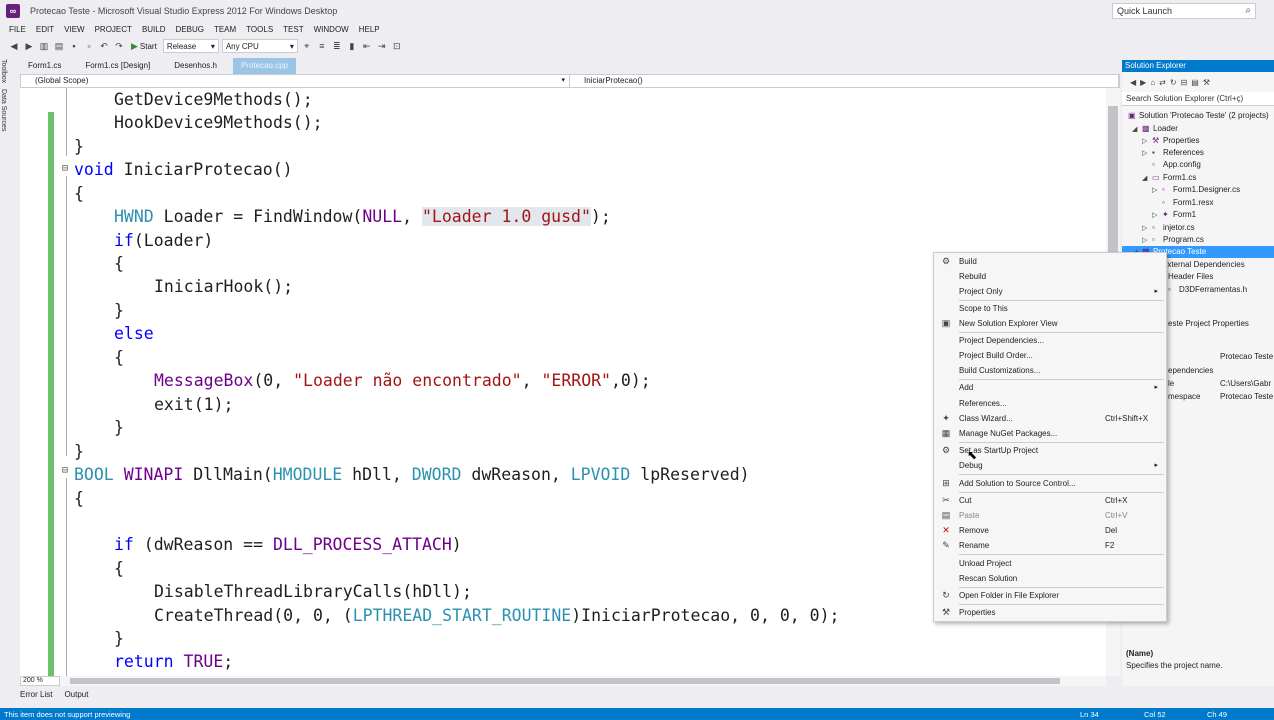 This screenshot has height=720, width=1274. I want to click on tab-form1-cs: Form1.cs, so click(44, 66).